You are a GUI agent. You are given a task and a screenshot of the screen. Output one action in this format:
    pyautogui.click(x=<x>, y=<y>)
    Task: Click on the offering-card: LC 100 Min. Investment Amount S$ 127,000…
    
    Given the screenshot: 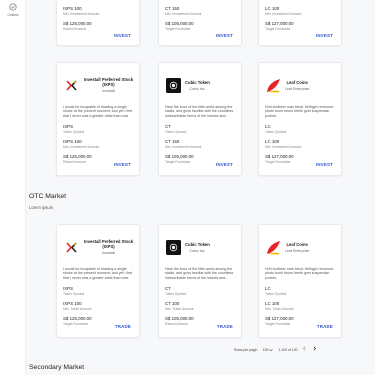 What is the action you would take?
    pyautogui.click(x=300, y=23)
    